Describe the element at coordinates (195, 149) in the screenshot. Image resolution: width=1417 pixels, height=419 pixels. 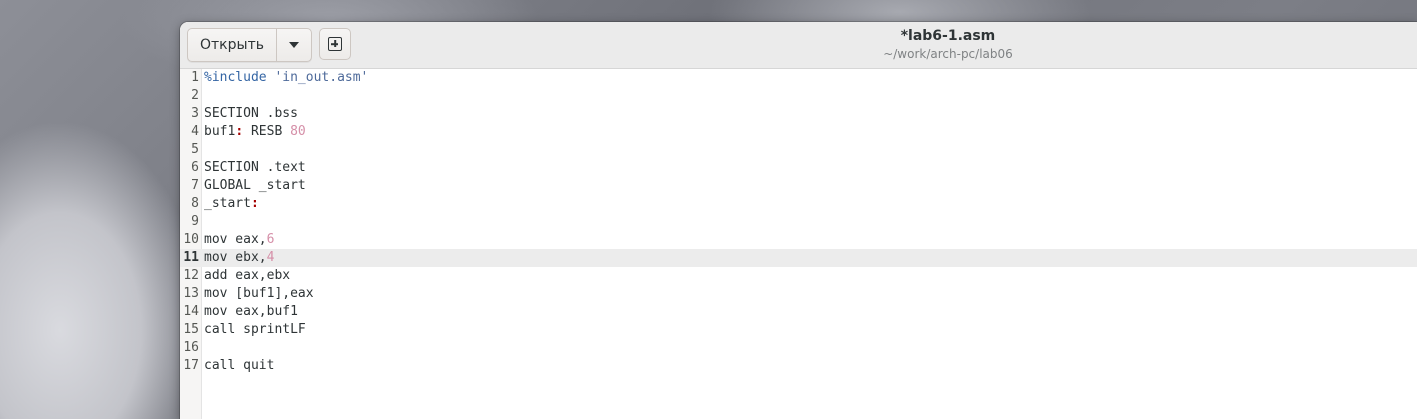
I see `line-number: 5` at that location.